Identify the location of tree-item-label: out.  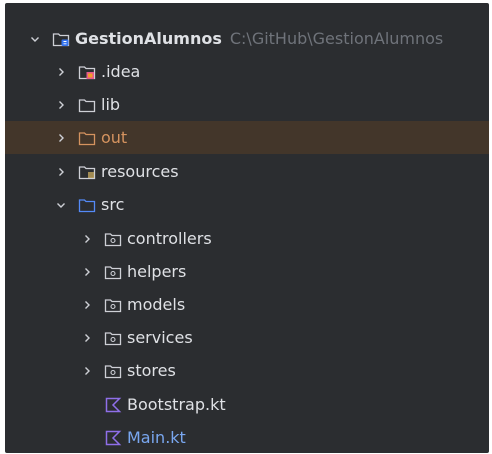
(114, 137).